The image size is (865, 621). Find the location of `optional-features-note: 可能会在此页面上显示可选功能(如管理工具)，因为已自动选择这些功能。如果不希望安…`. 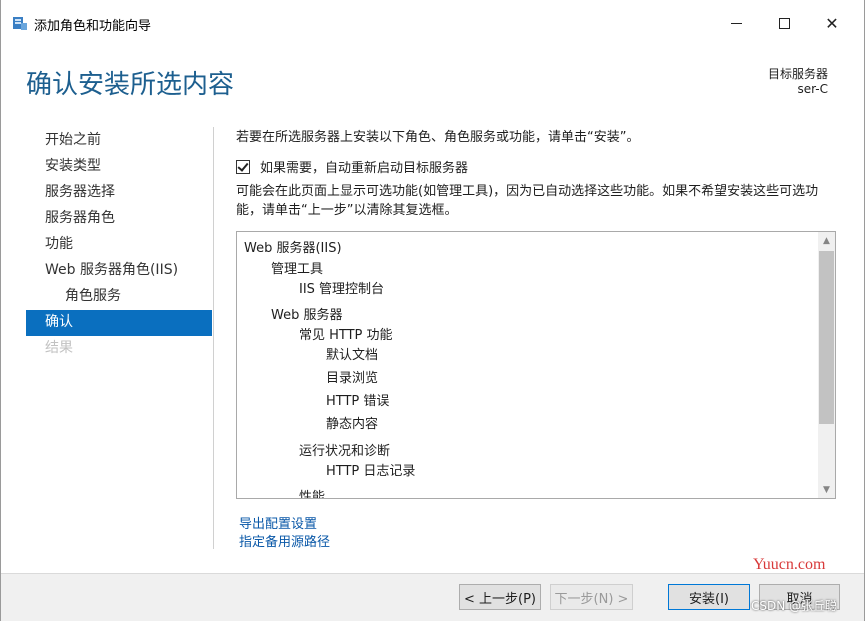

optional-features-note: 可能会在此页面上显示可选功能(如管理工具)，因为已自动选择这些功能。如果不希望安… is located at coordinates (527, 201).